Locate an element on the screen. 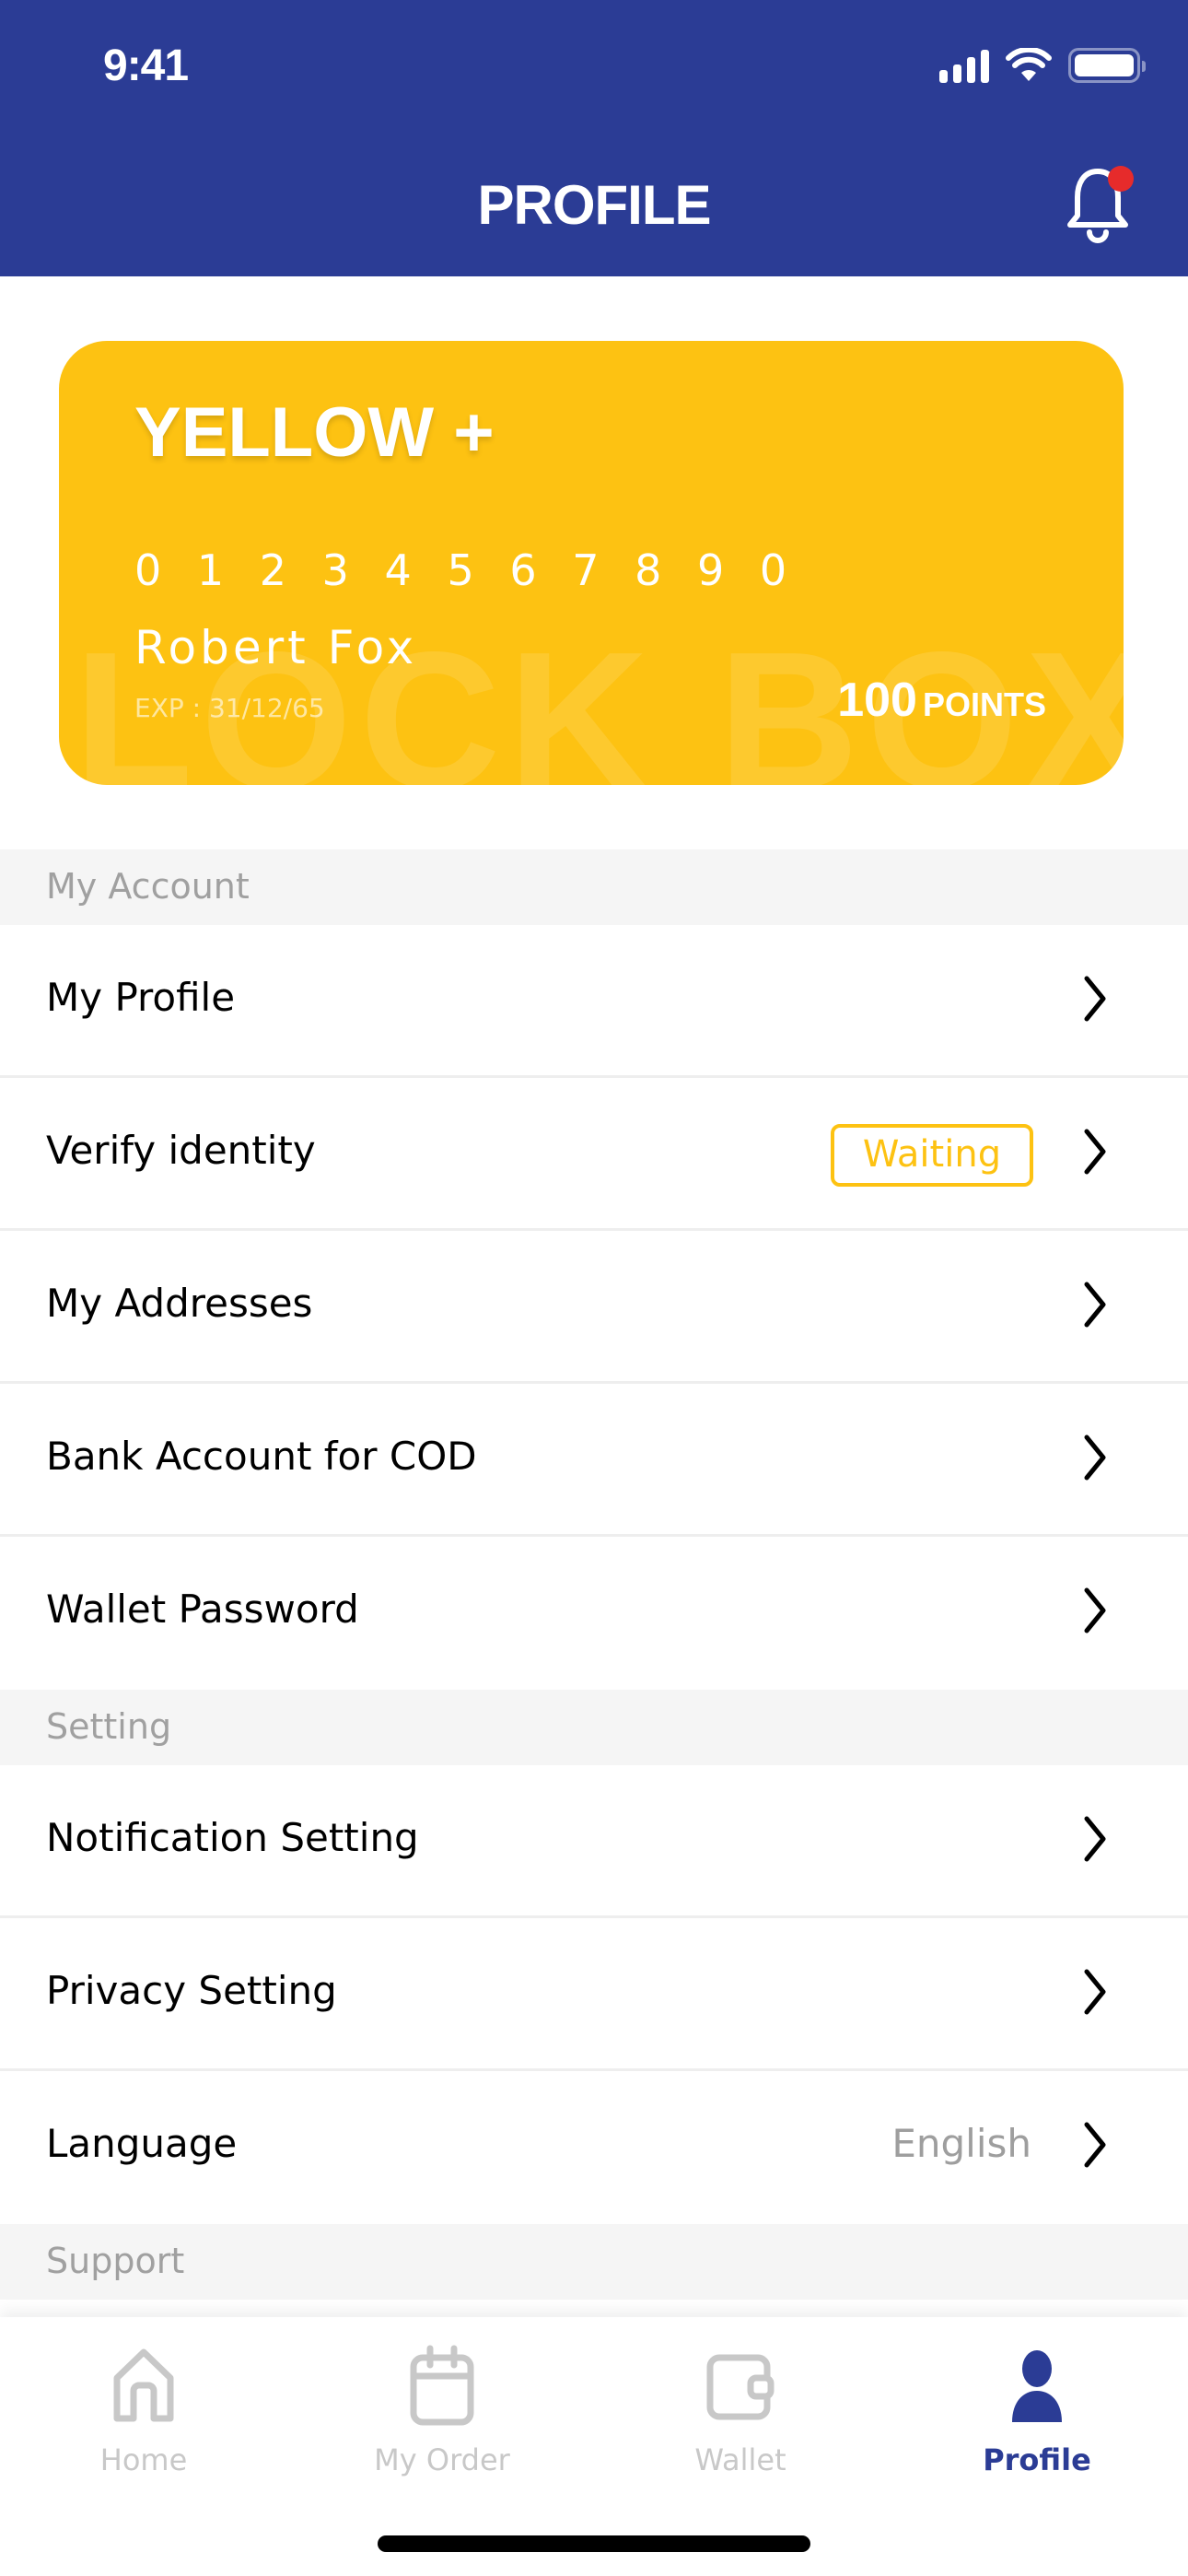  card-points: 100 POINTS is located at coordinates (941, 700).